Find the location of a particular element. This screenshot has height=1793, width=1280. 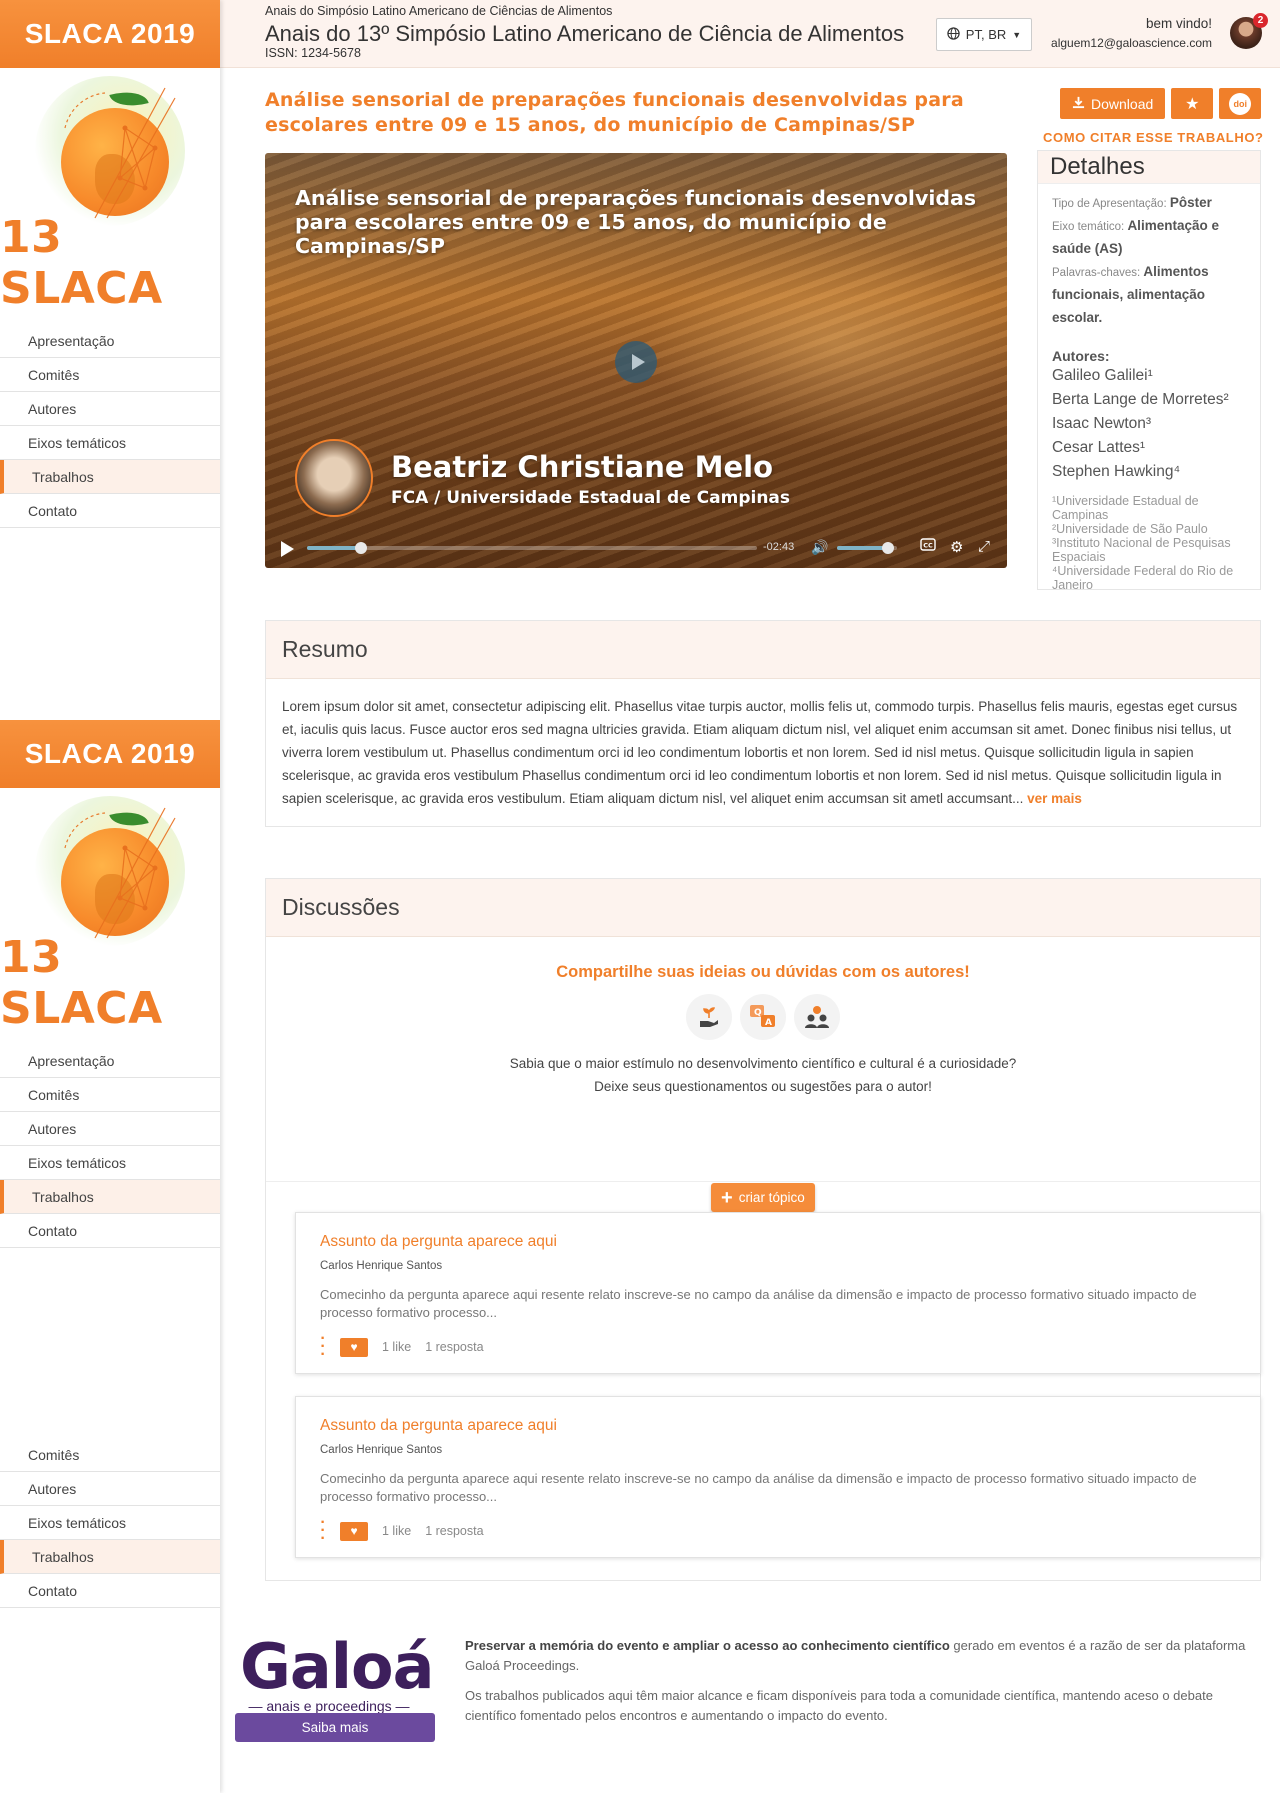

presenter-institution: FCA / Universidade Estadual de Campinas is located at coordinates (591, 498).